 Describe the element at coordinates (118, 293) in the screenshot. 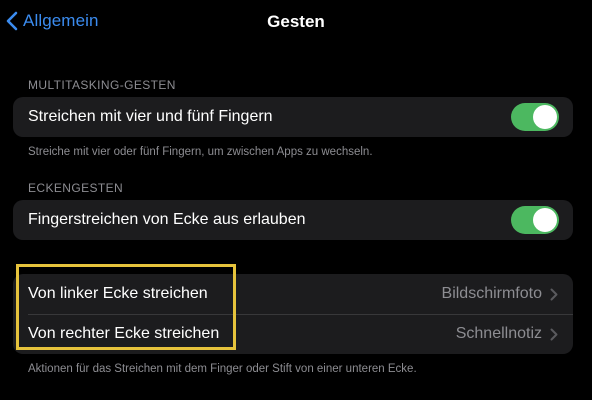

I see `left-corner-swipe-label: Von linker Ecke streichen` at that location.